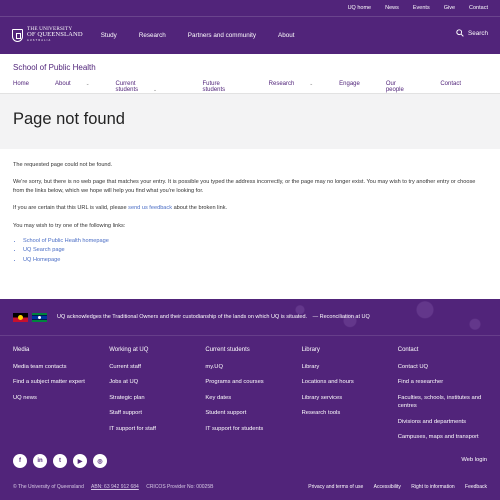 This screenshot has width=500, height=500. Describe the element at coordinates (27, 87) in the screenshot. I see `site-nav-home: Home` at that location.